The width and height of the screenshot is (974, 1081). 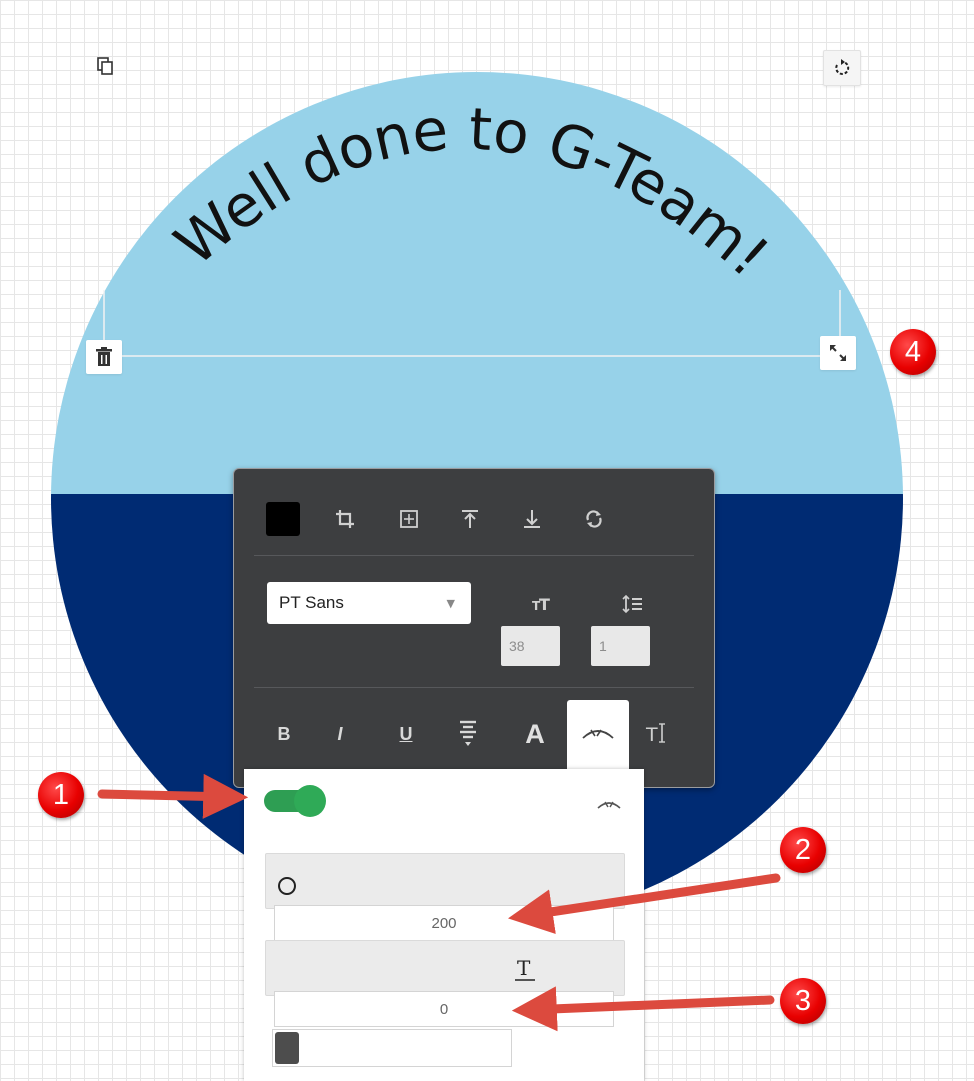 I want to click on center-icon, so click(x=409, y=519).